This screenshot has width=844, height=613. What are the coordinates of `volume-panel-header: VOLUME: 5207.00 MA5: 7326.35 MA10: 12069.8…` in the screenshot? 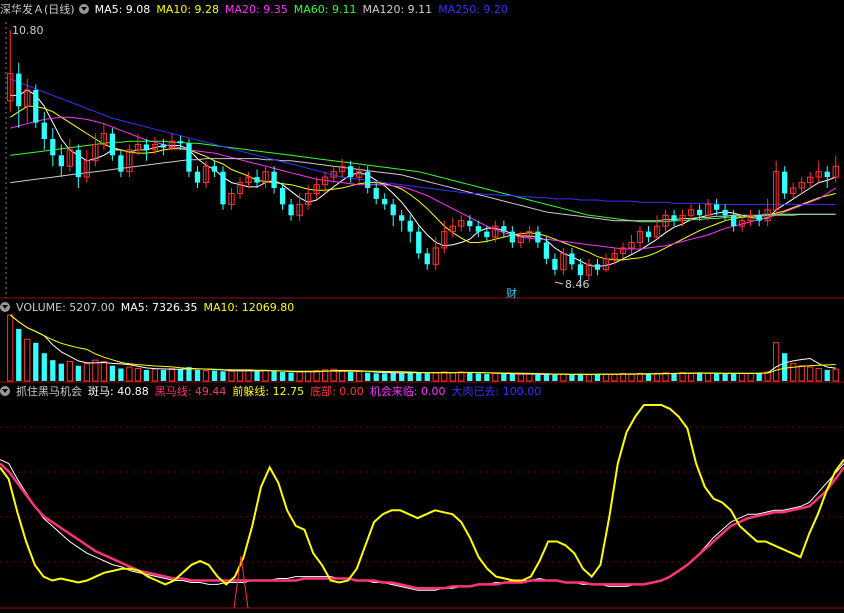 It's located at (153, 308).